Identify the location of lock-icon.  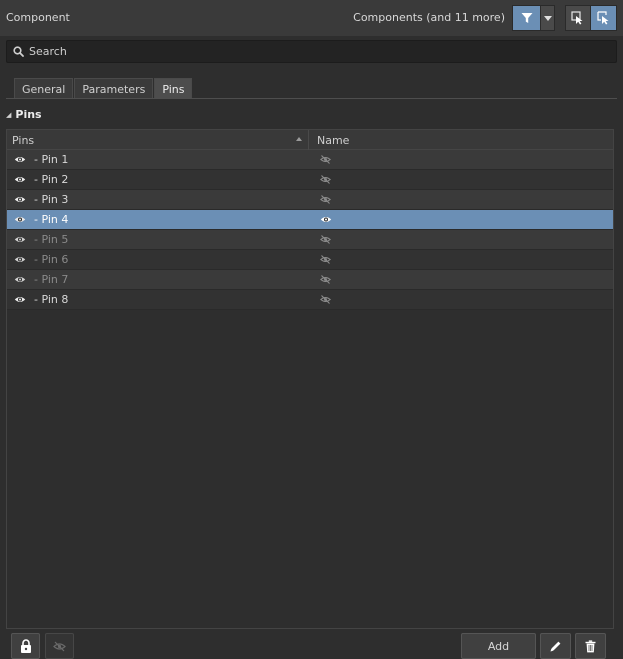
(25, 646).